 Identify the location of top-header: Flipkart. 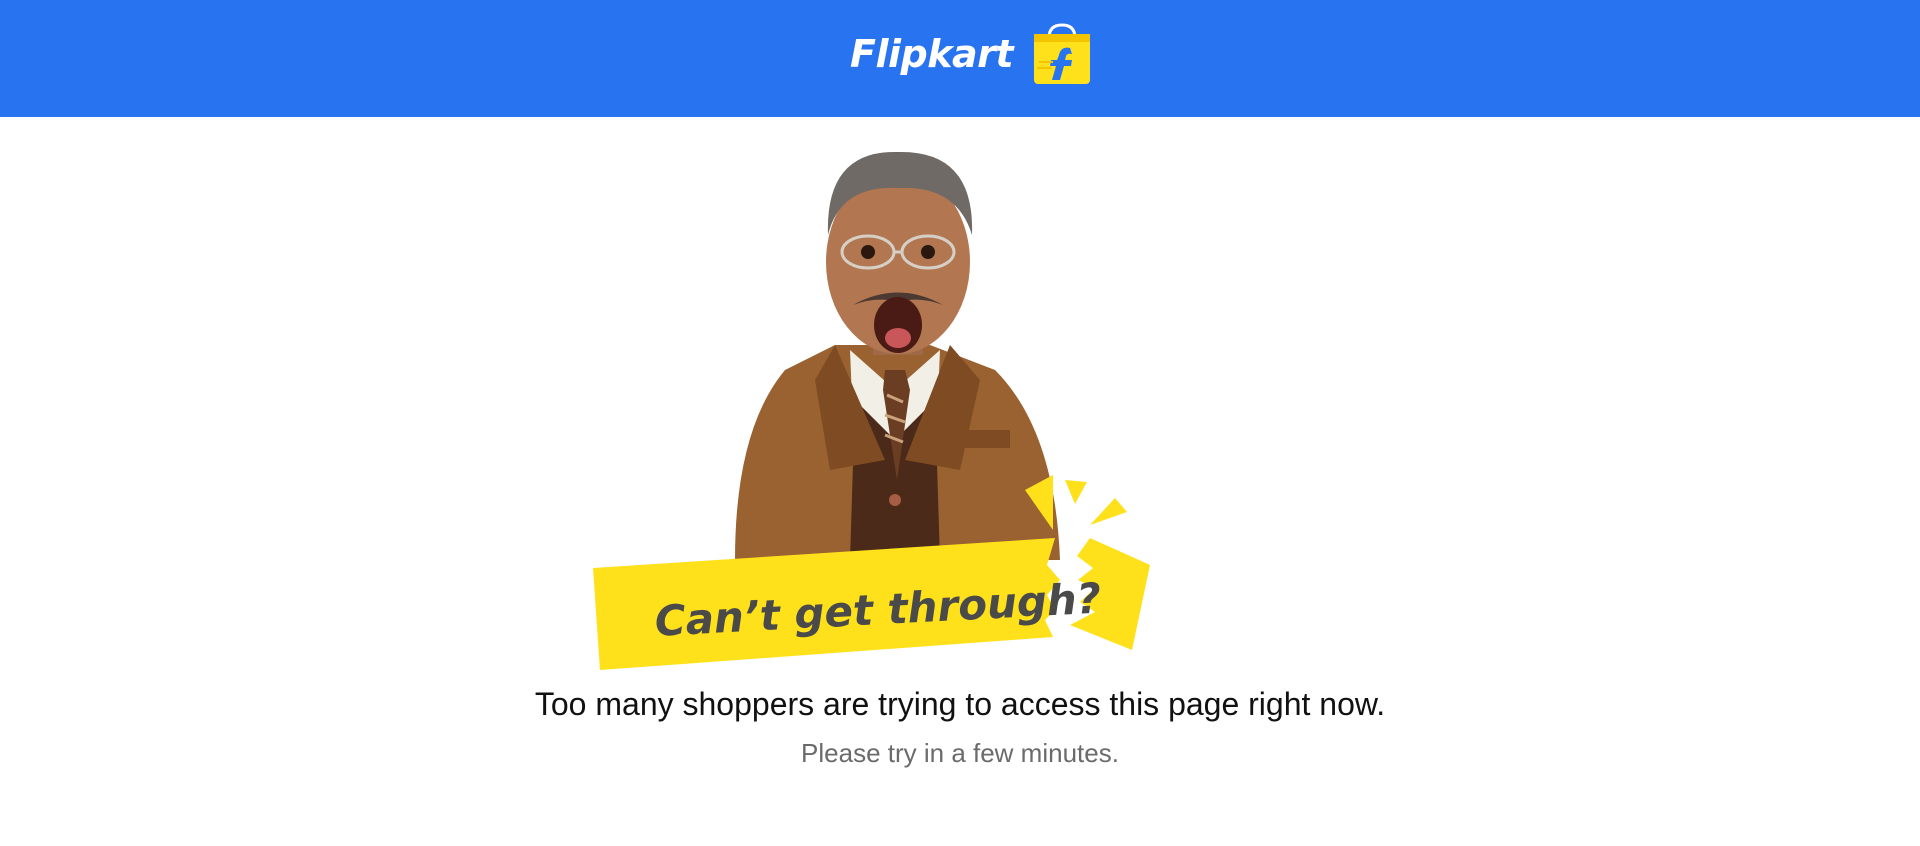
(960, 58).